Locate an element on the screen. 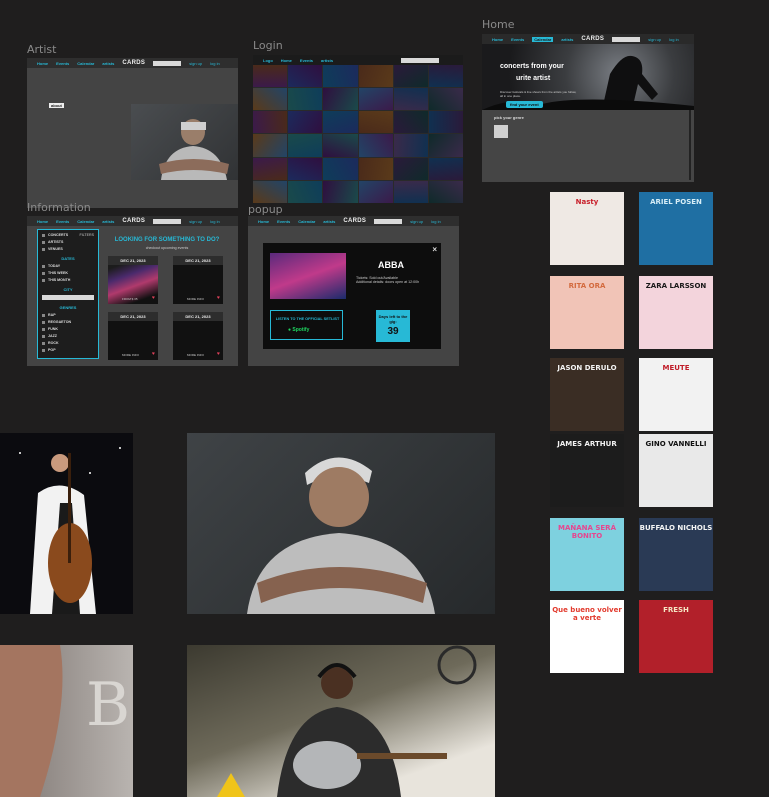 This screenshot has height=797, width=769. event-card: DEC 21, 2023 FROM $ 35 ♥ is located at coordinates (133, 280).